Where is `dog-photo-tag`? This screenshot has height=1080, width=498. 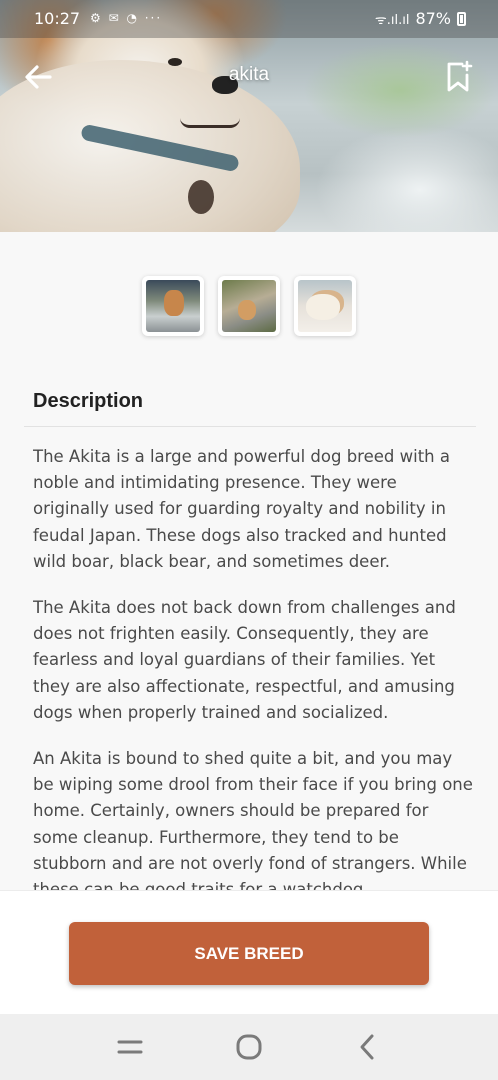
dog-photo-tag is located at coordinates (201, 197).